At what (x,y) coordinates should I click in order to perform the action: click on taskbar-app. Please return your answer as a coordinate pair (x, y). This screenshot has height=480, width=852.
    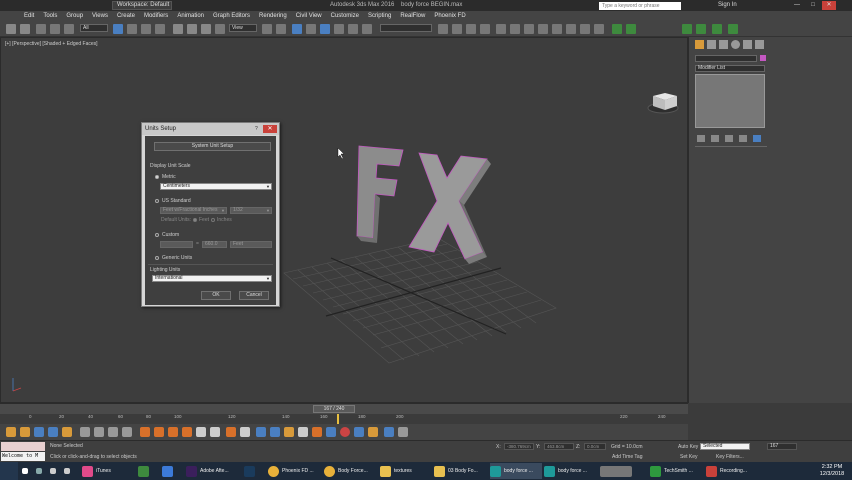
    Looking at the image, I should click on (146, 471).